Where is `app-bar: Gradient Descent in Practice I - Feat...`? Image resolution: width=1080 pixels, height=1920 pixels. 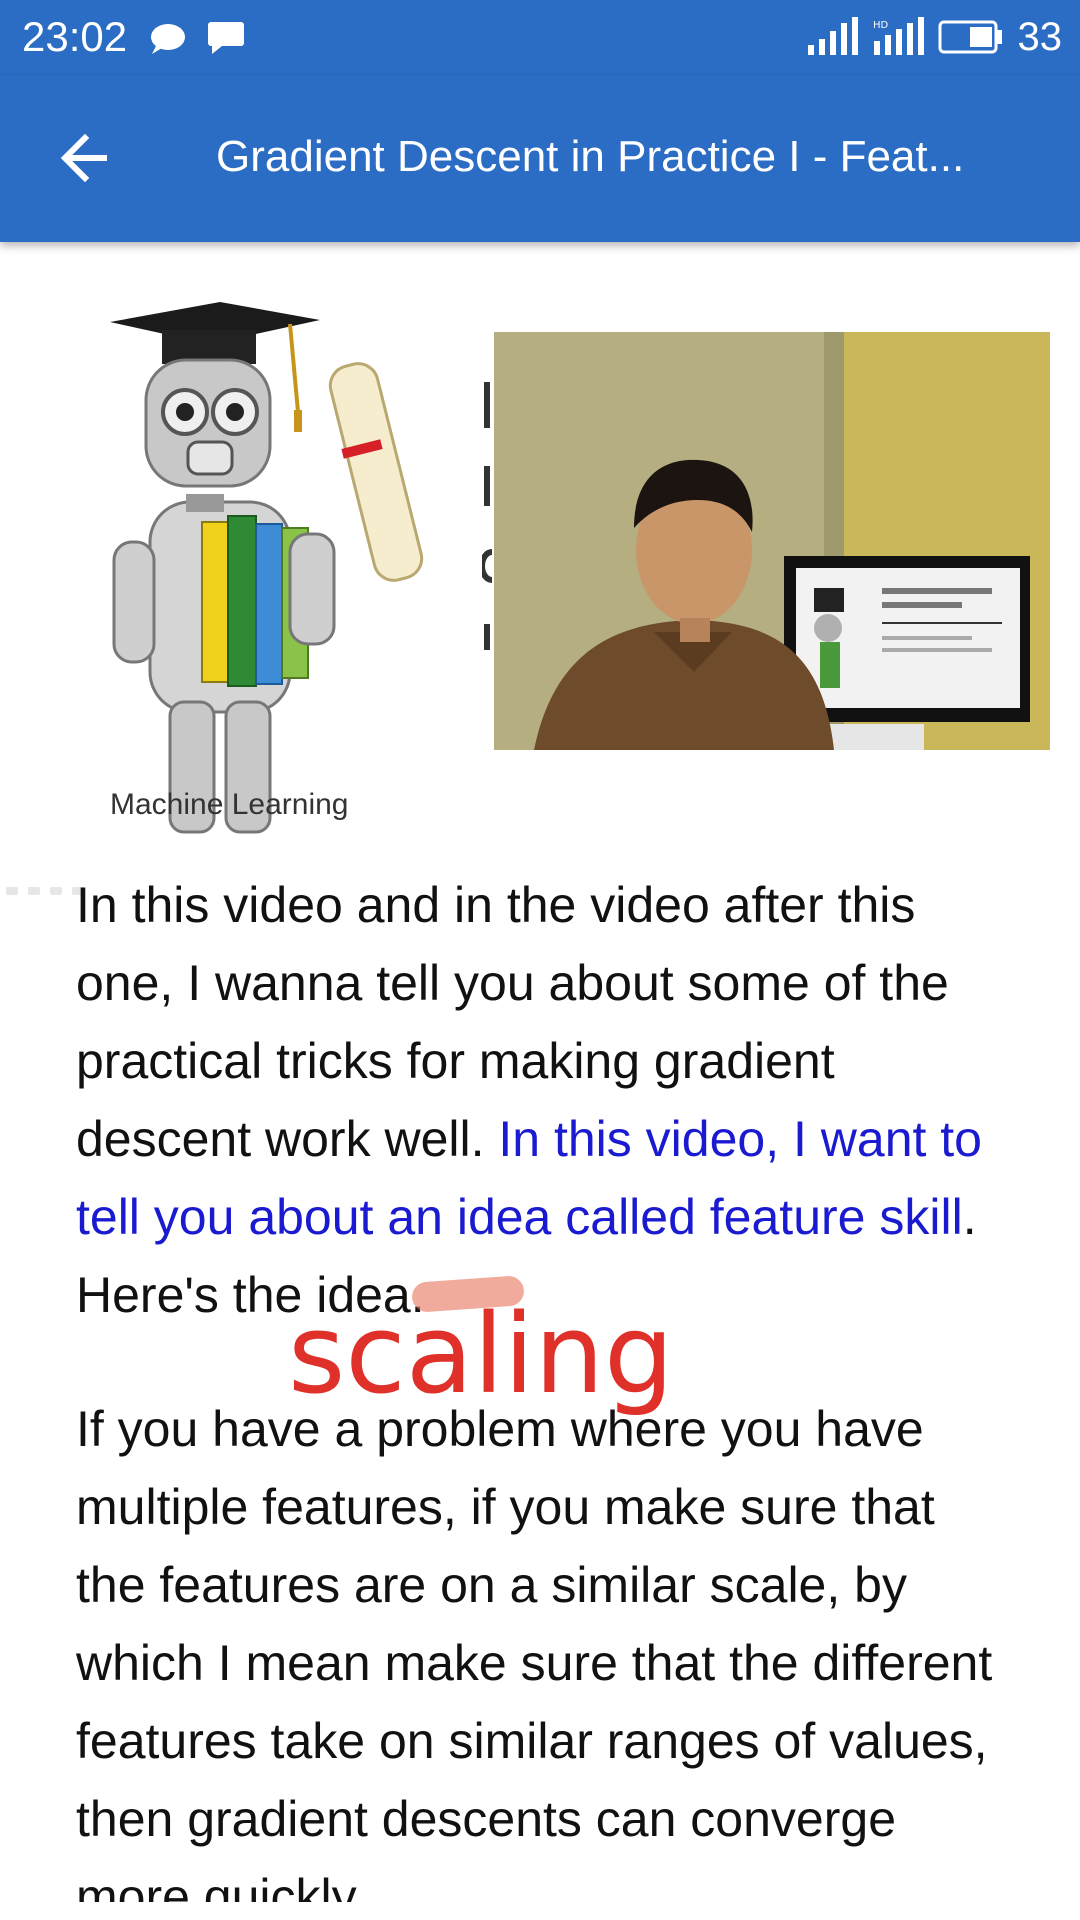 app-bar: Gradient Descent in Practice I - Feat... is located at coordinates (540, 159).